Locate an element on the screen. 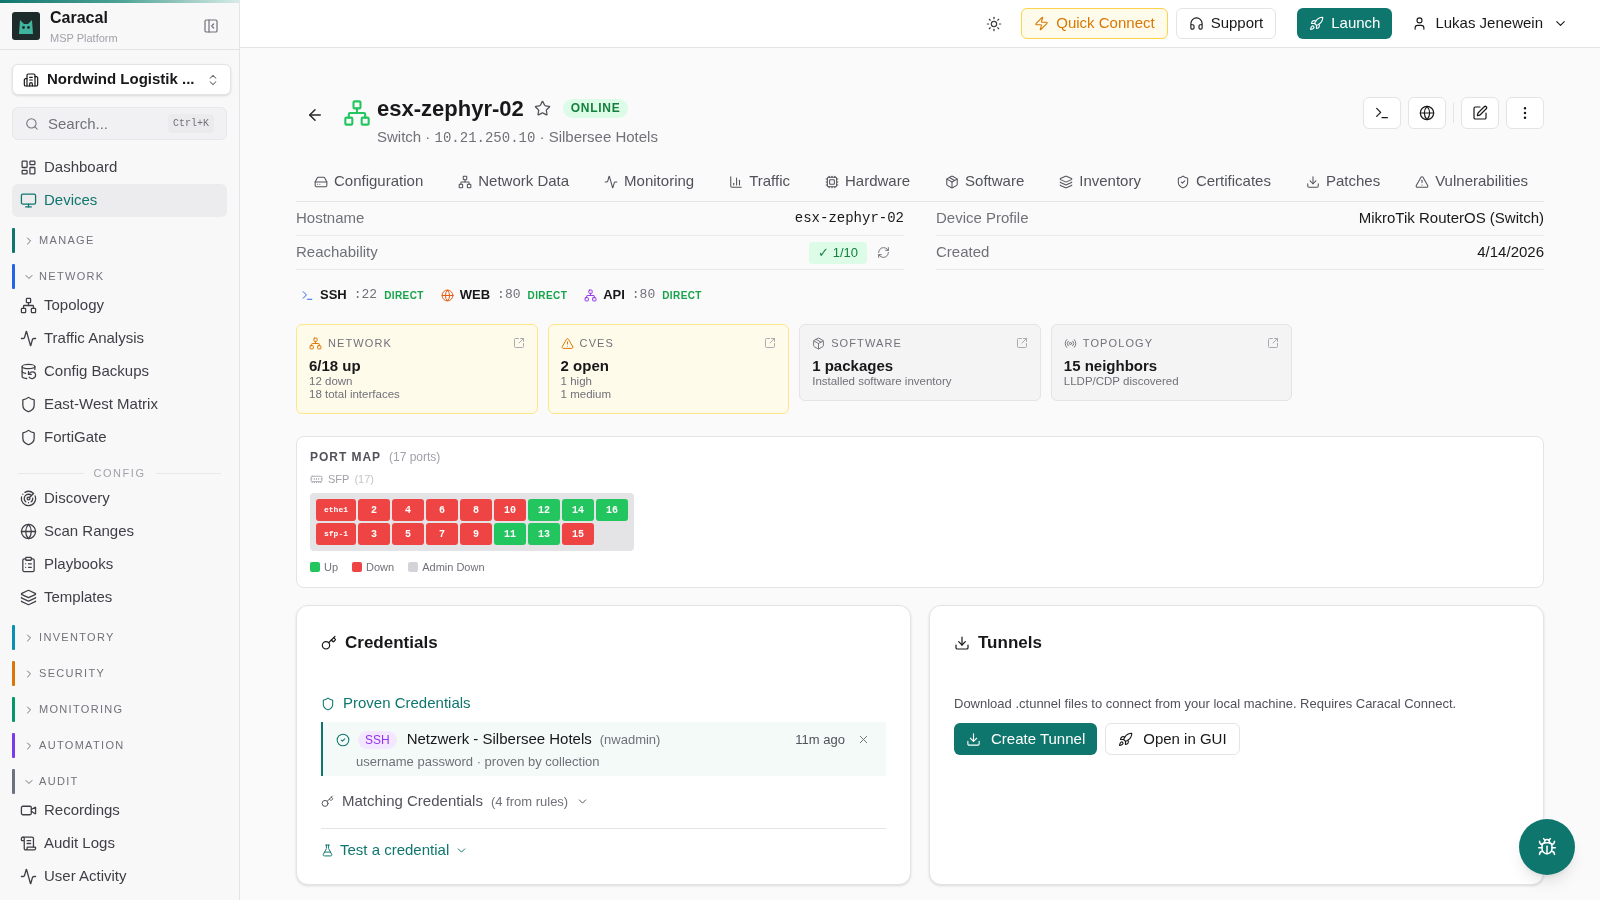 The height and width of the screenshot is (900, 1600). tab: Traffic is located at coordinates (759, 182).